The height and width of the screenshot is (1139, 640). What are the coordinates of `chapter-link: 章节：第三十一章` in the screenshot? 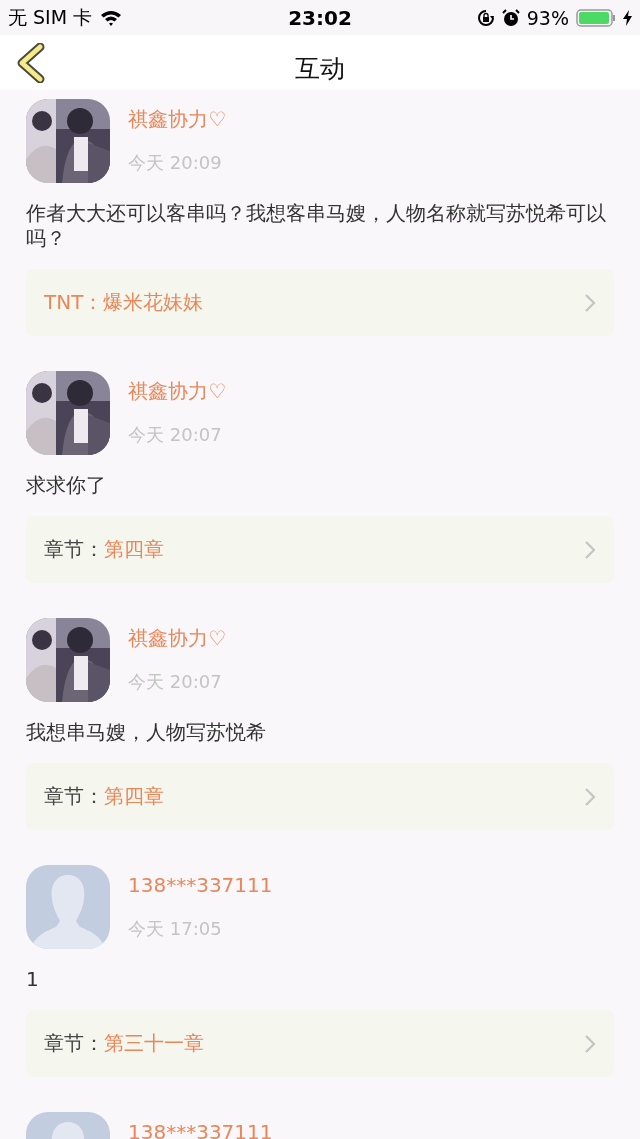 It's located at (320, 1043).